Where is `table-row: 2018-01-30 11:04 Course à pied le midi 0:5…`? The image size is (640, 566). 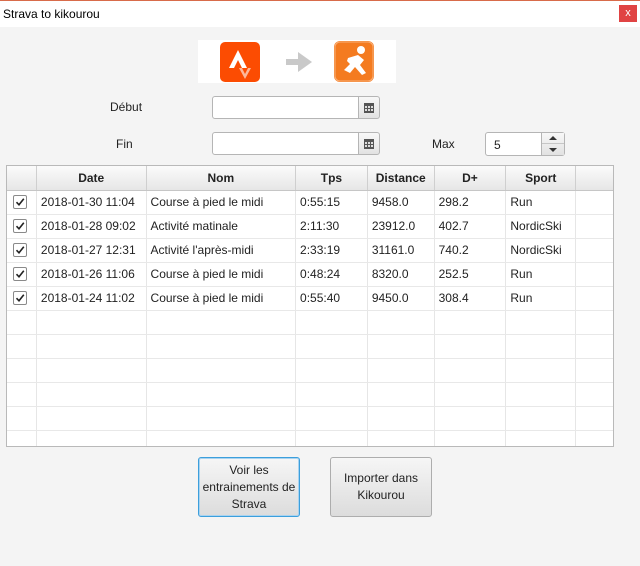
table-row: 2018-01-30 11:04 Course à pied le midi 0:5… is located at coordinates (310, 203).